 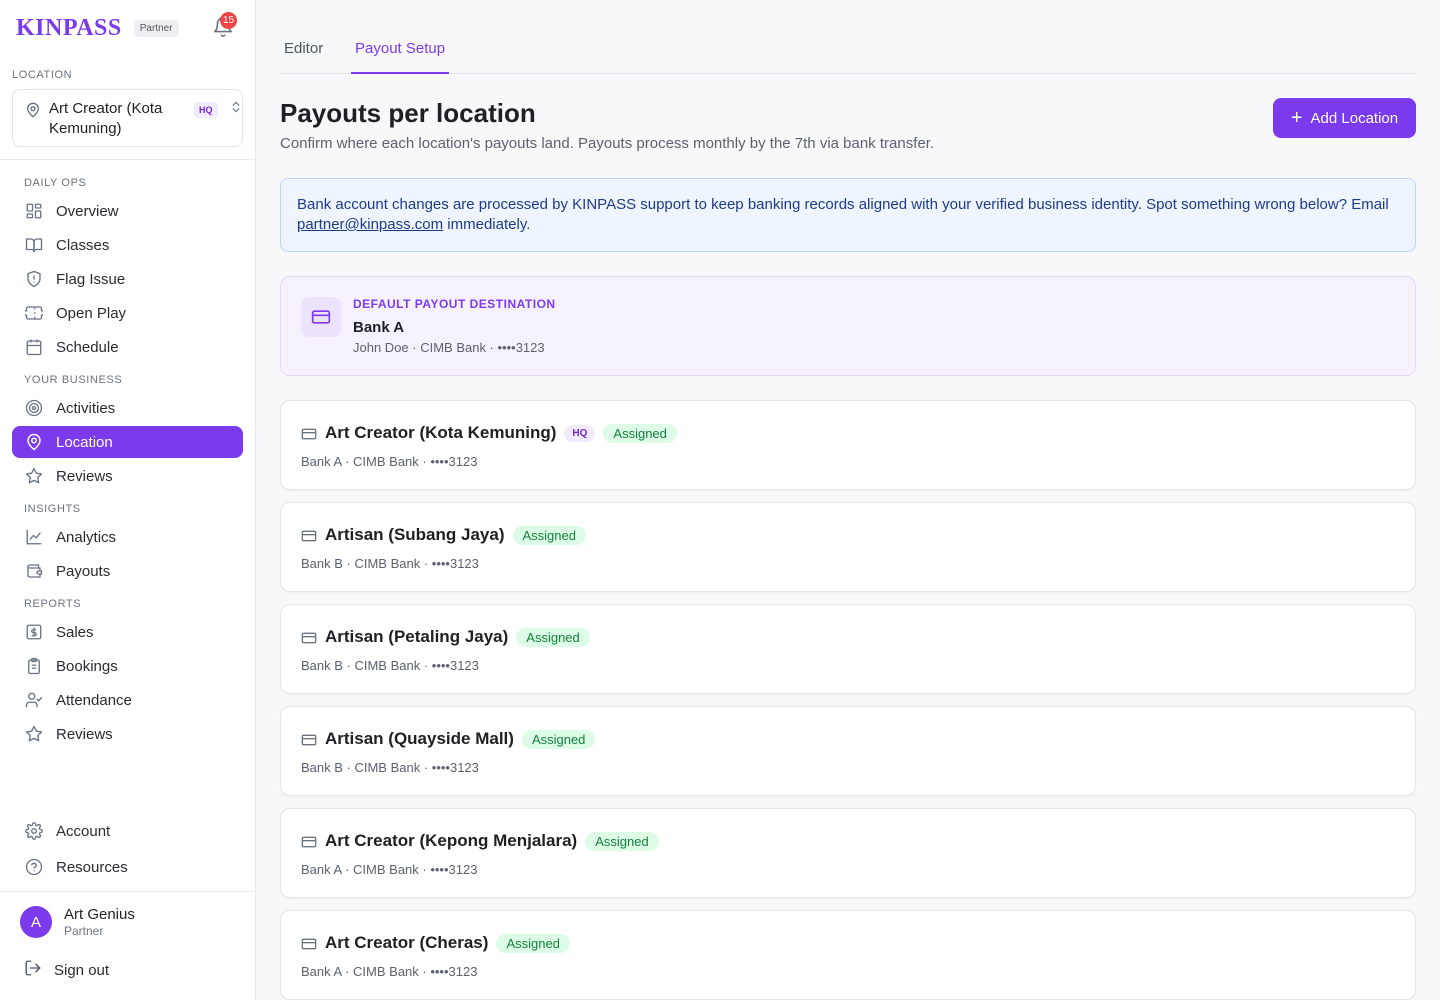 I want to click on sidebar-item-label: Activities, so click(x=86, y=408).